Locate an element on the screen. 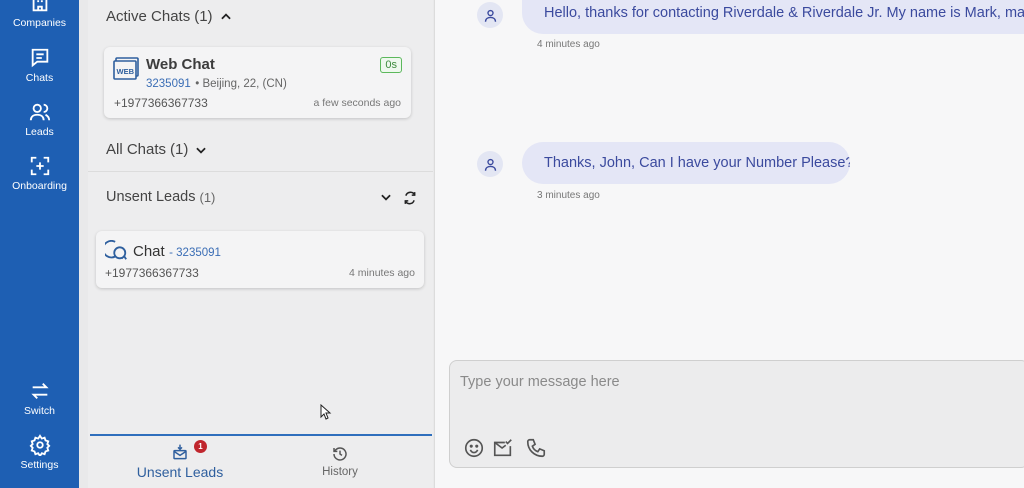  active-chats-header: Active Chats (1) is located at coordinates (169, 16).